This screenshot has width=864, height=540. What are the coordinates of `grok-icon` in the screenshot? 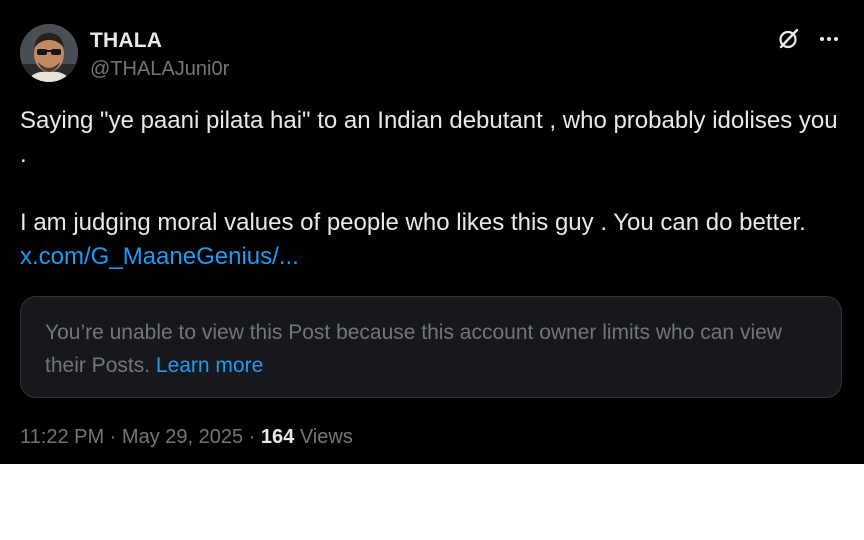 It's located at (789, 39).